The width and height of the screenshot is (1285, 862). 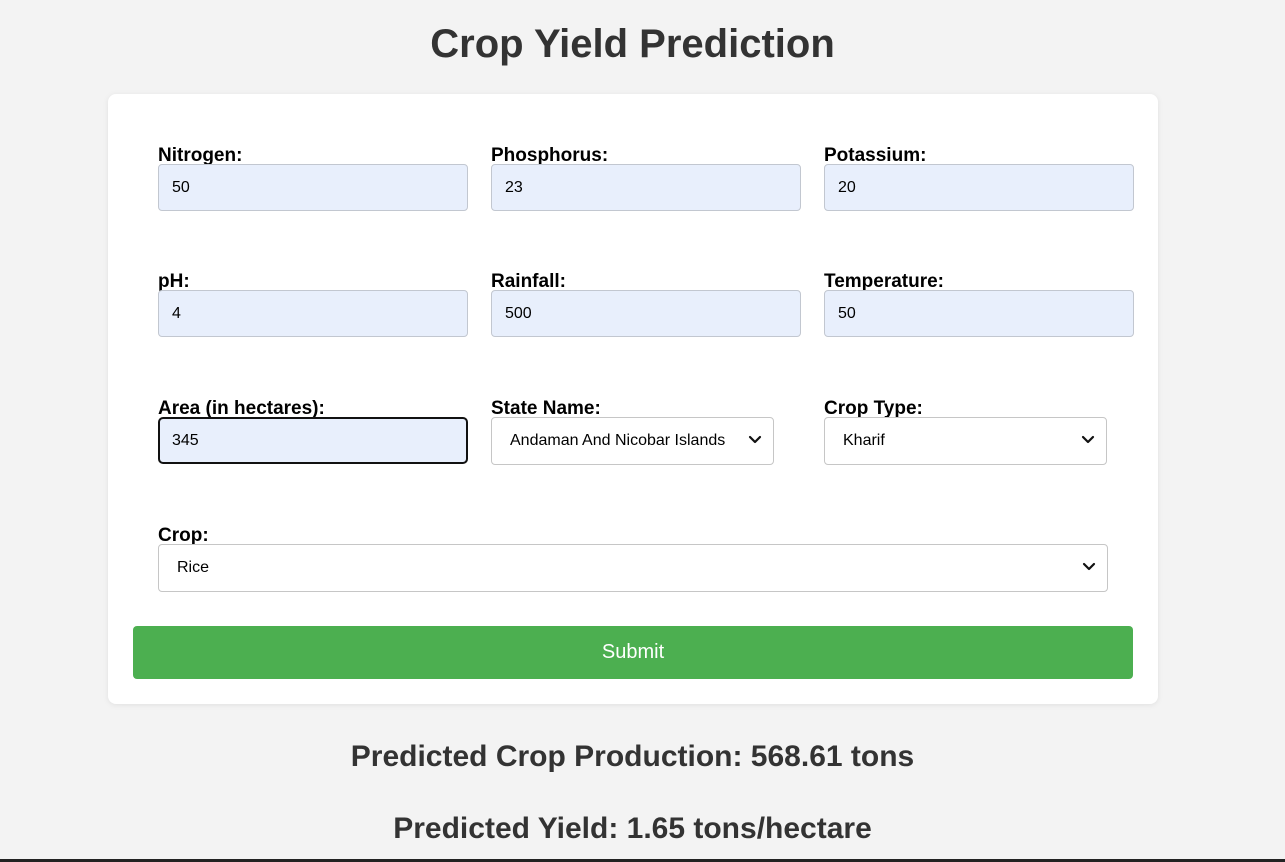 What do you see at coordinates (632, 828) in the screenshot?
I see `predicted-yield: Predicted Yield: 1.65 tons/hectare` at bounding box center [632, 828].